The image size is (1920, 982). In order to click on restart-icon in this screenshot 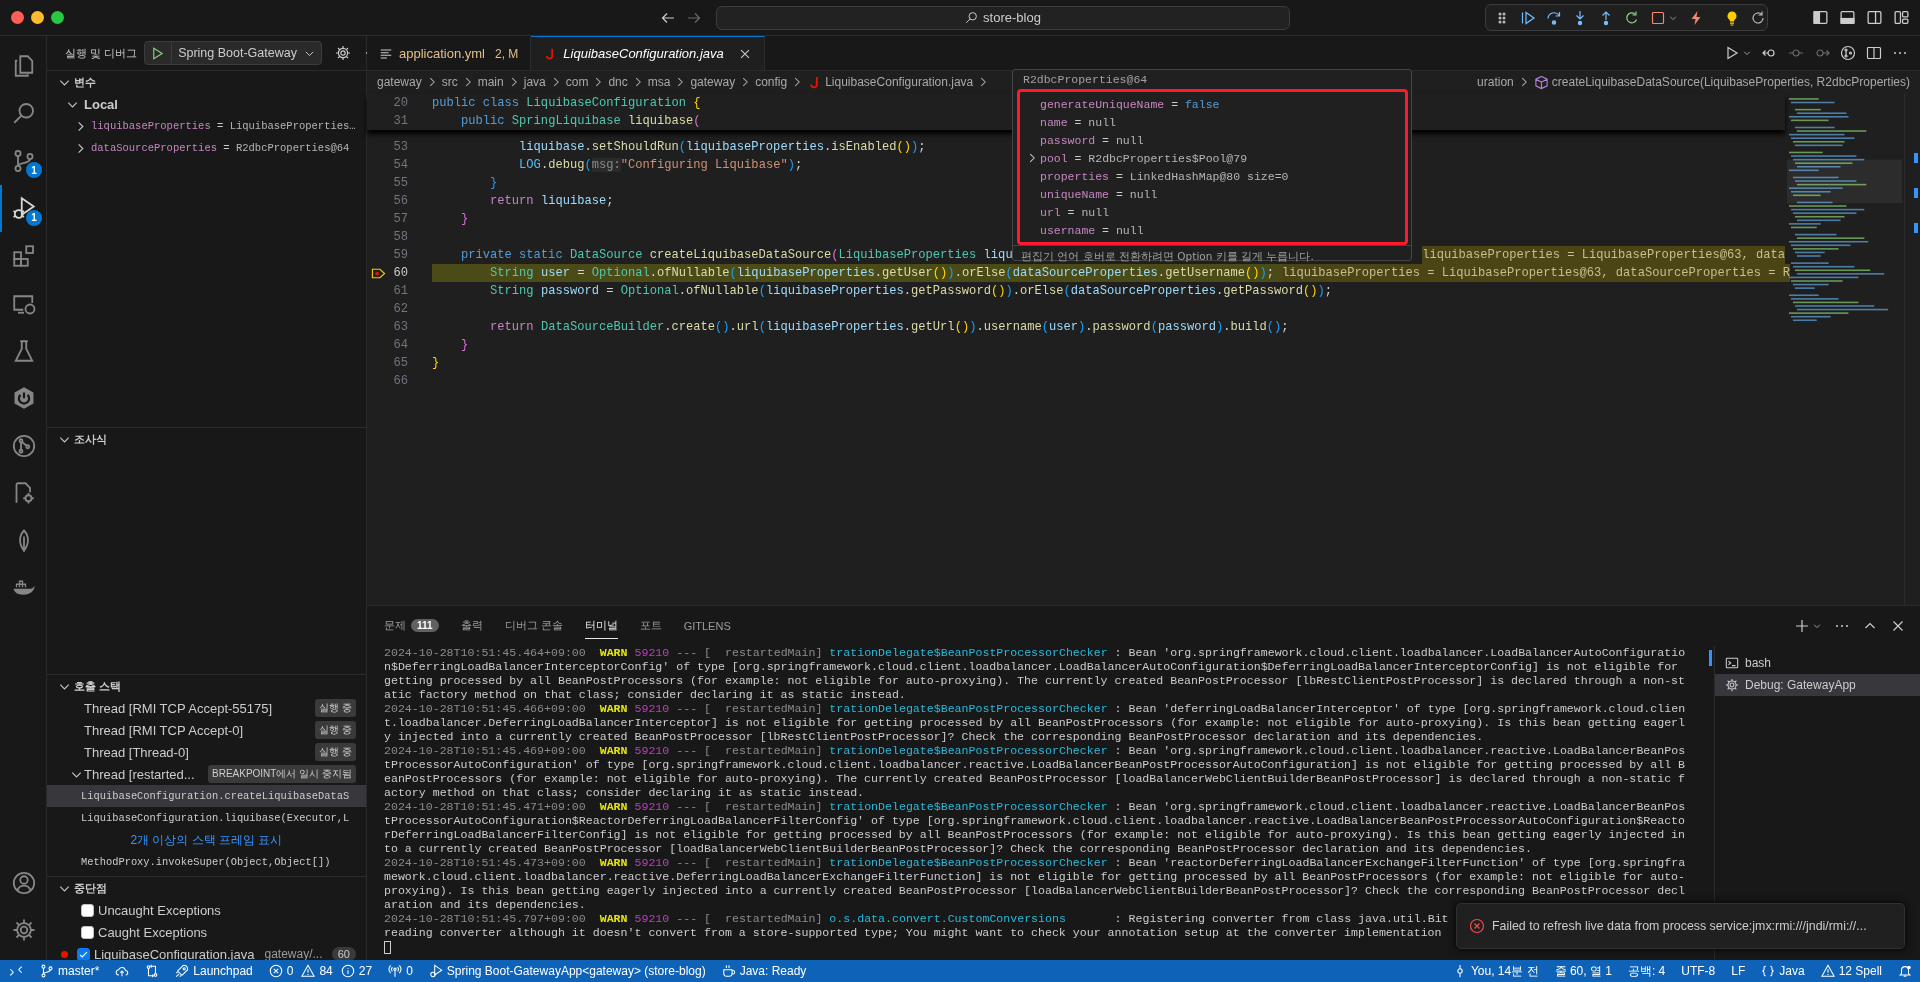, I will do `click(1632, 17)`.